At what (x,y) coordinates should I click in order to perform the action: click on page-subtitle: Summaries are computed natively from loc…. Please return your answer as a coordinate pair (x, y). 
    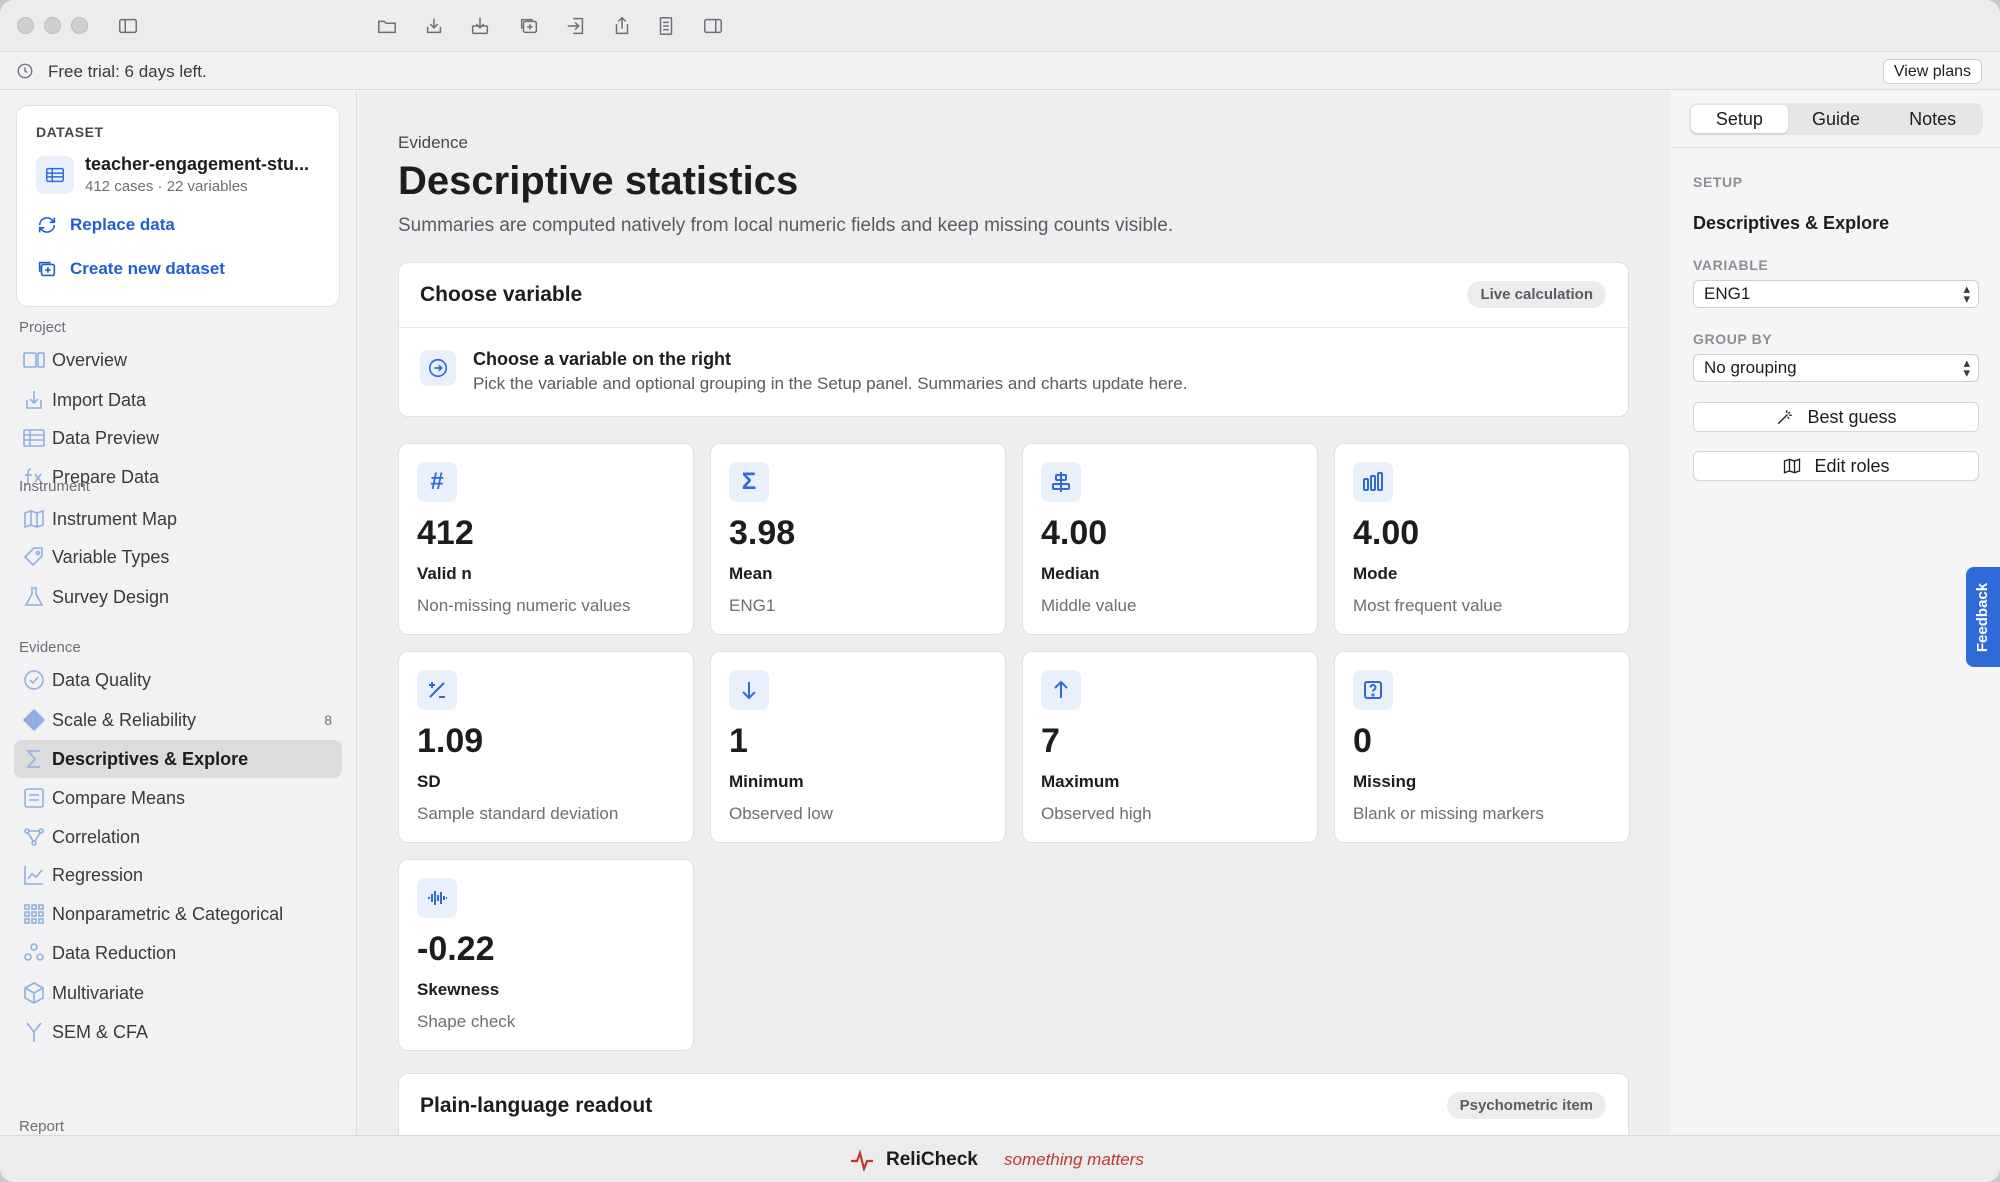
    Looking at the image, I should click on (786, 225).